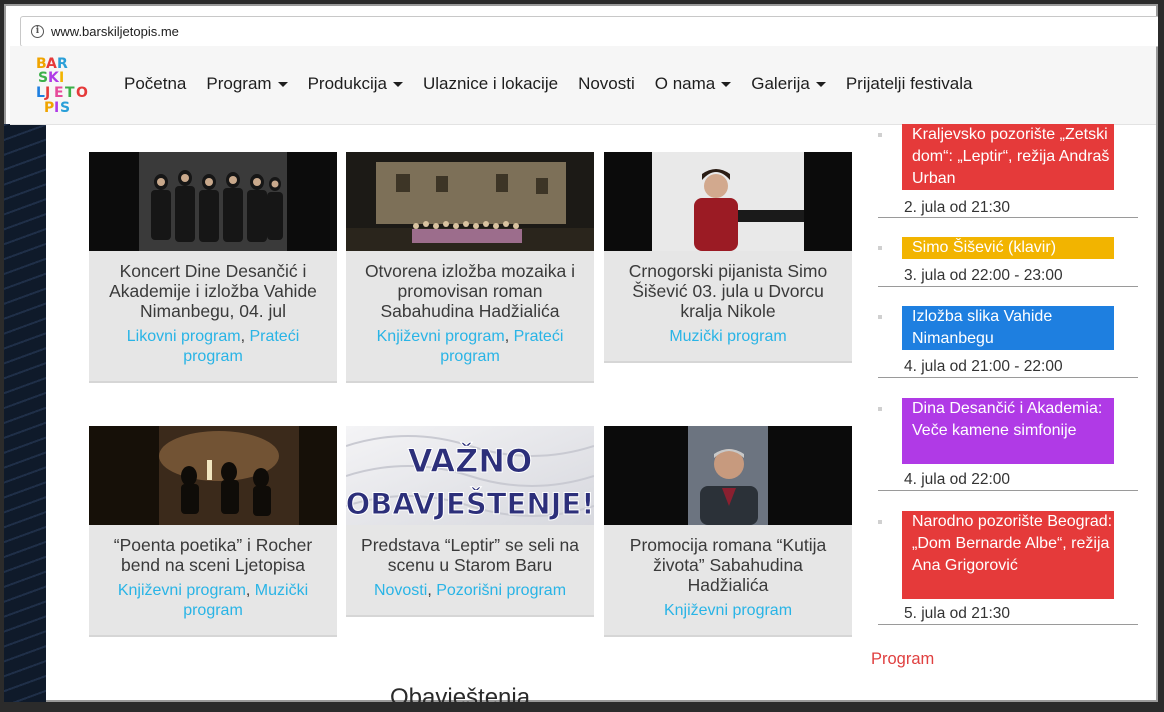 Image resolution: width=1164 pixels, height=712 pixels. I want to click on nav-item-label: Novosti, so click(606, 83).